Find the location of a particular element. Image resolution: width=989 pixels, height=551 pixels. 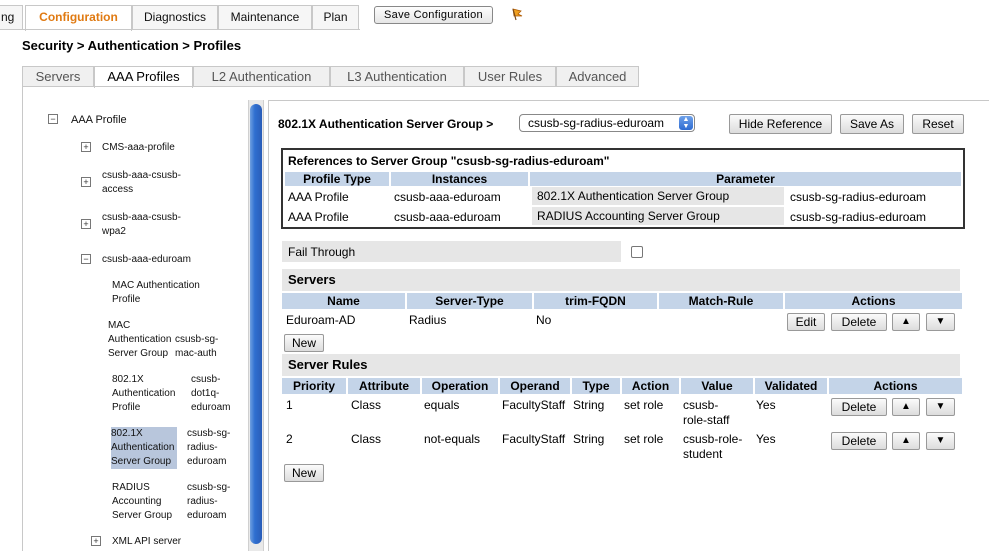

rules-header-action: Action is located at coordinates (650, 386).